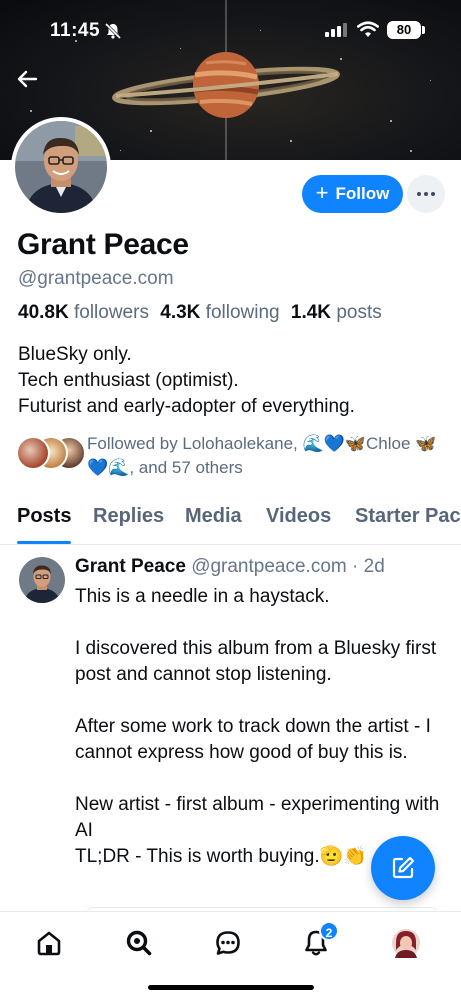 The width and height of the screenshot is (461, 1000). Describe the element at coordinates (202, 596) in the screenshot. I see `post-paragraph: This is a needle in a haystack.` at that location.